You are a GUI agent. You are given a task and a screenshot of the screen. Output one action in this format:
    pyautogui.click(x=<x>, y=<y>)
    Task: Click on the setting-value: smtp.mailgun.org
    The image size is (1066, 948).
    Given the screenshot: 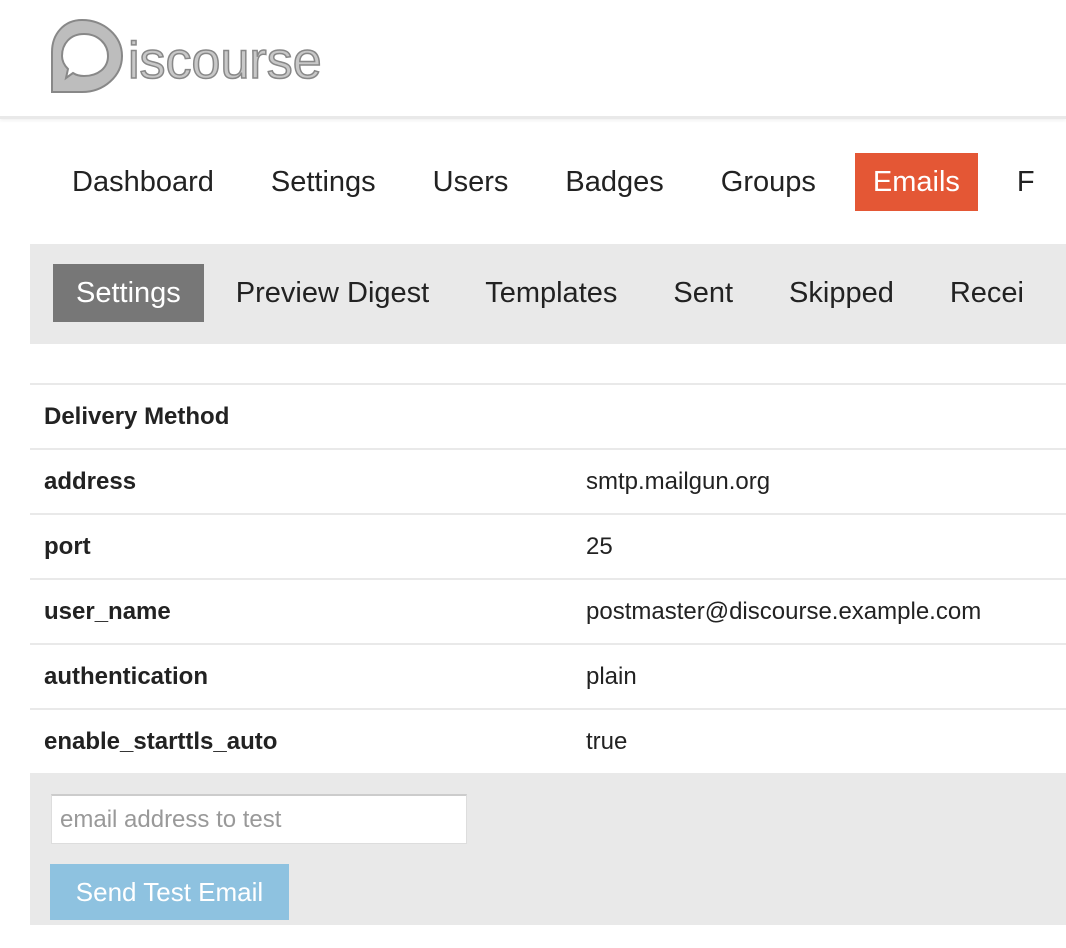 What is the action you would take?
    pyautogui.click(x=678, y=481)
    